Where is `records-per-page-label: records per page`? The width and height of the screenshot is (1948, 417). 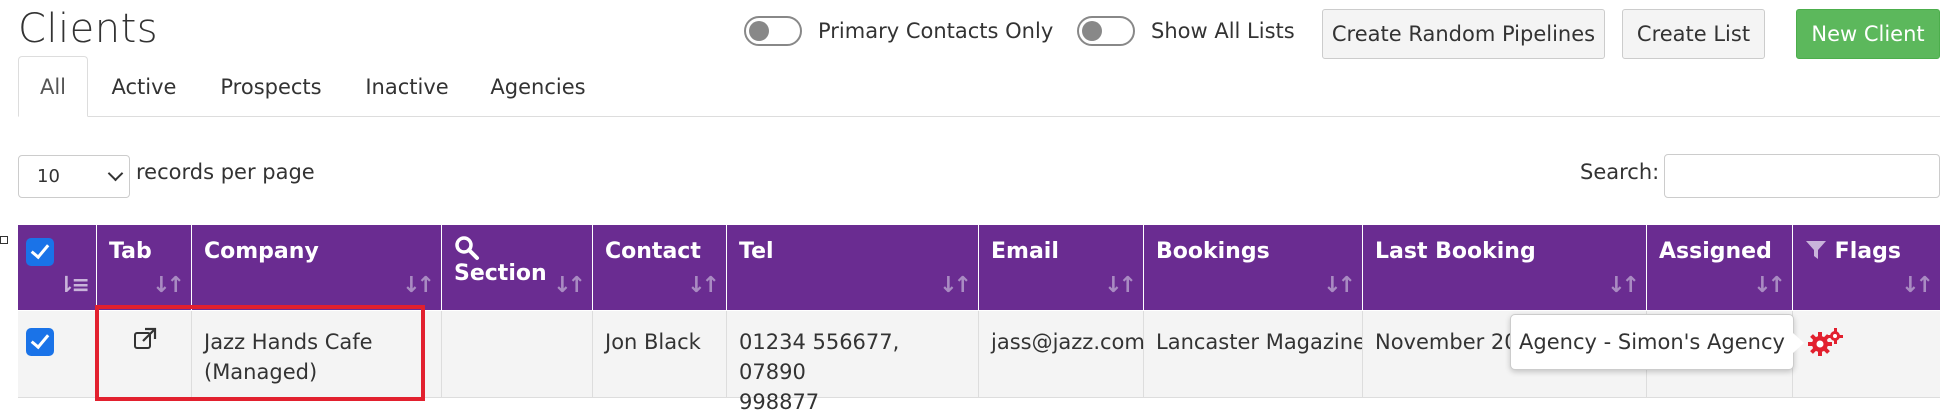
records-per-page-label: records per page is located at coordinates (225, 172).